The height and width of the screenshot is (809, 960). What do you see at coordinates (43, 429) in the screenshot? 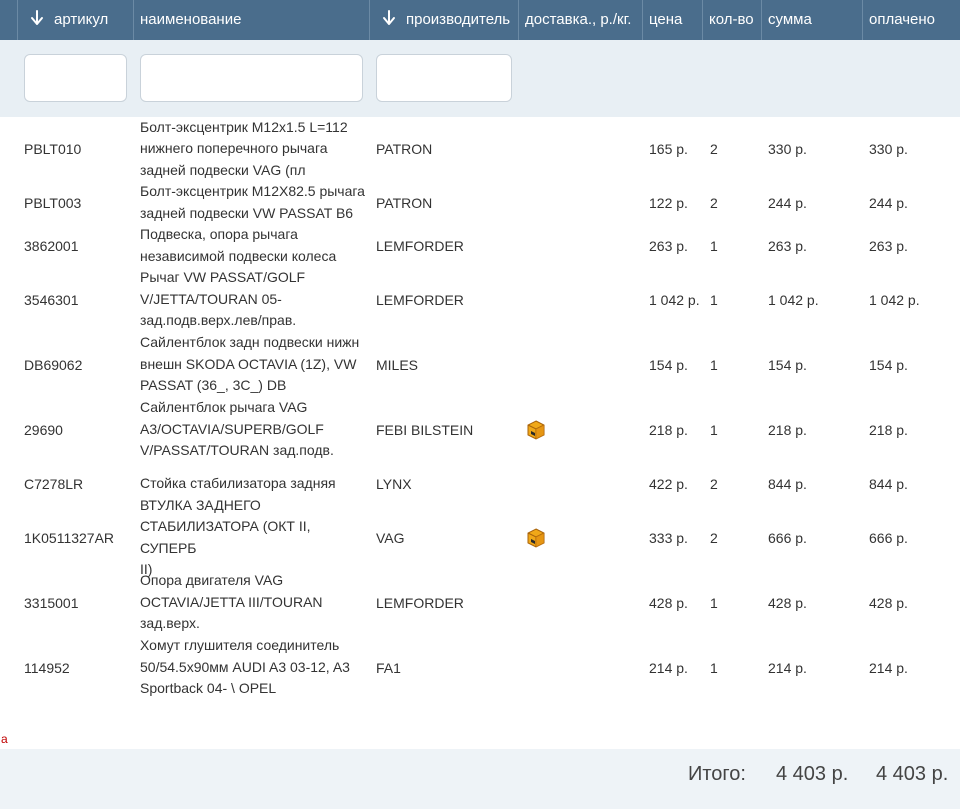
I see `cell-article: 29690` at bounding box center [43, 429].